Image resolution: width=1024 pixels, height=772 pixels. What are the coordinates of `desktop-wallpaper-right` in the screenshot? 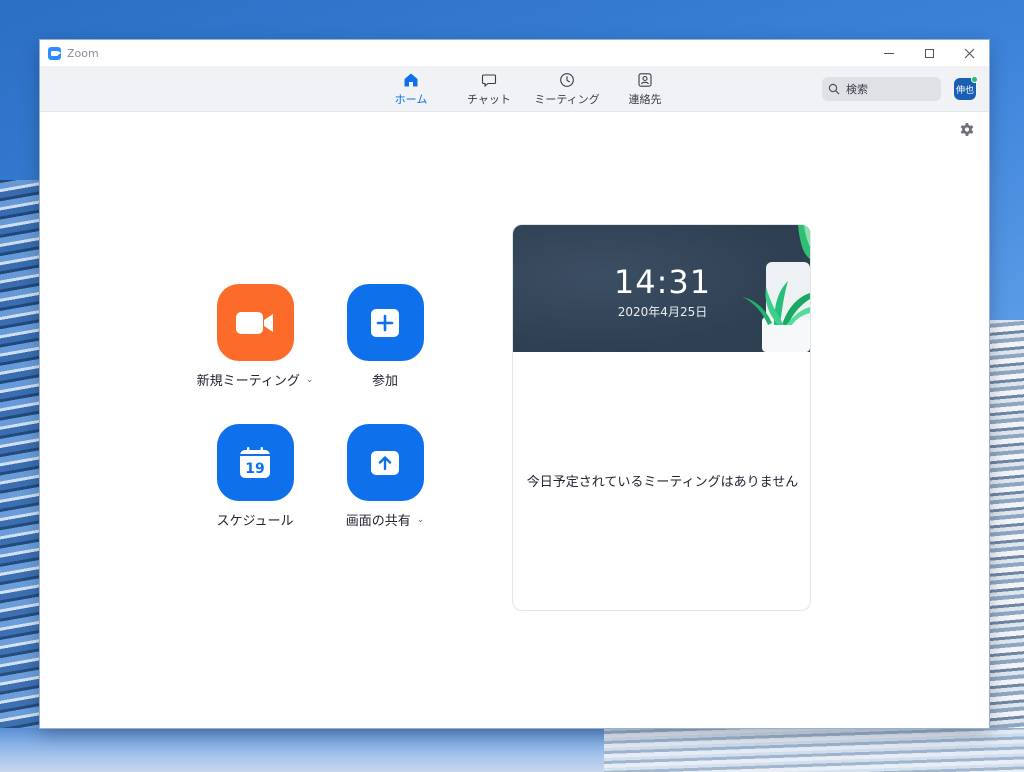 It's located at (1006, 546).